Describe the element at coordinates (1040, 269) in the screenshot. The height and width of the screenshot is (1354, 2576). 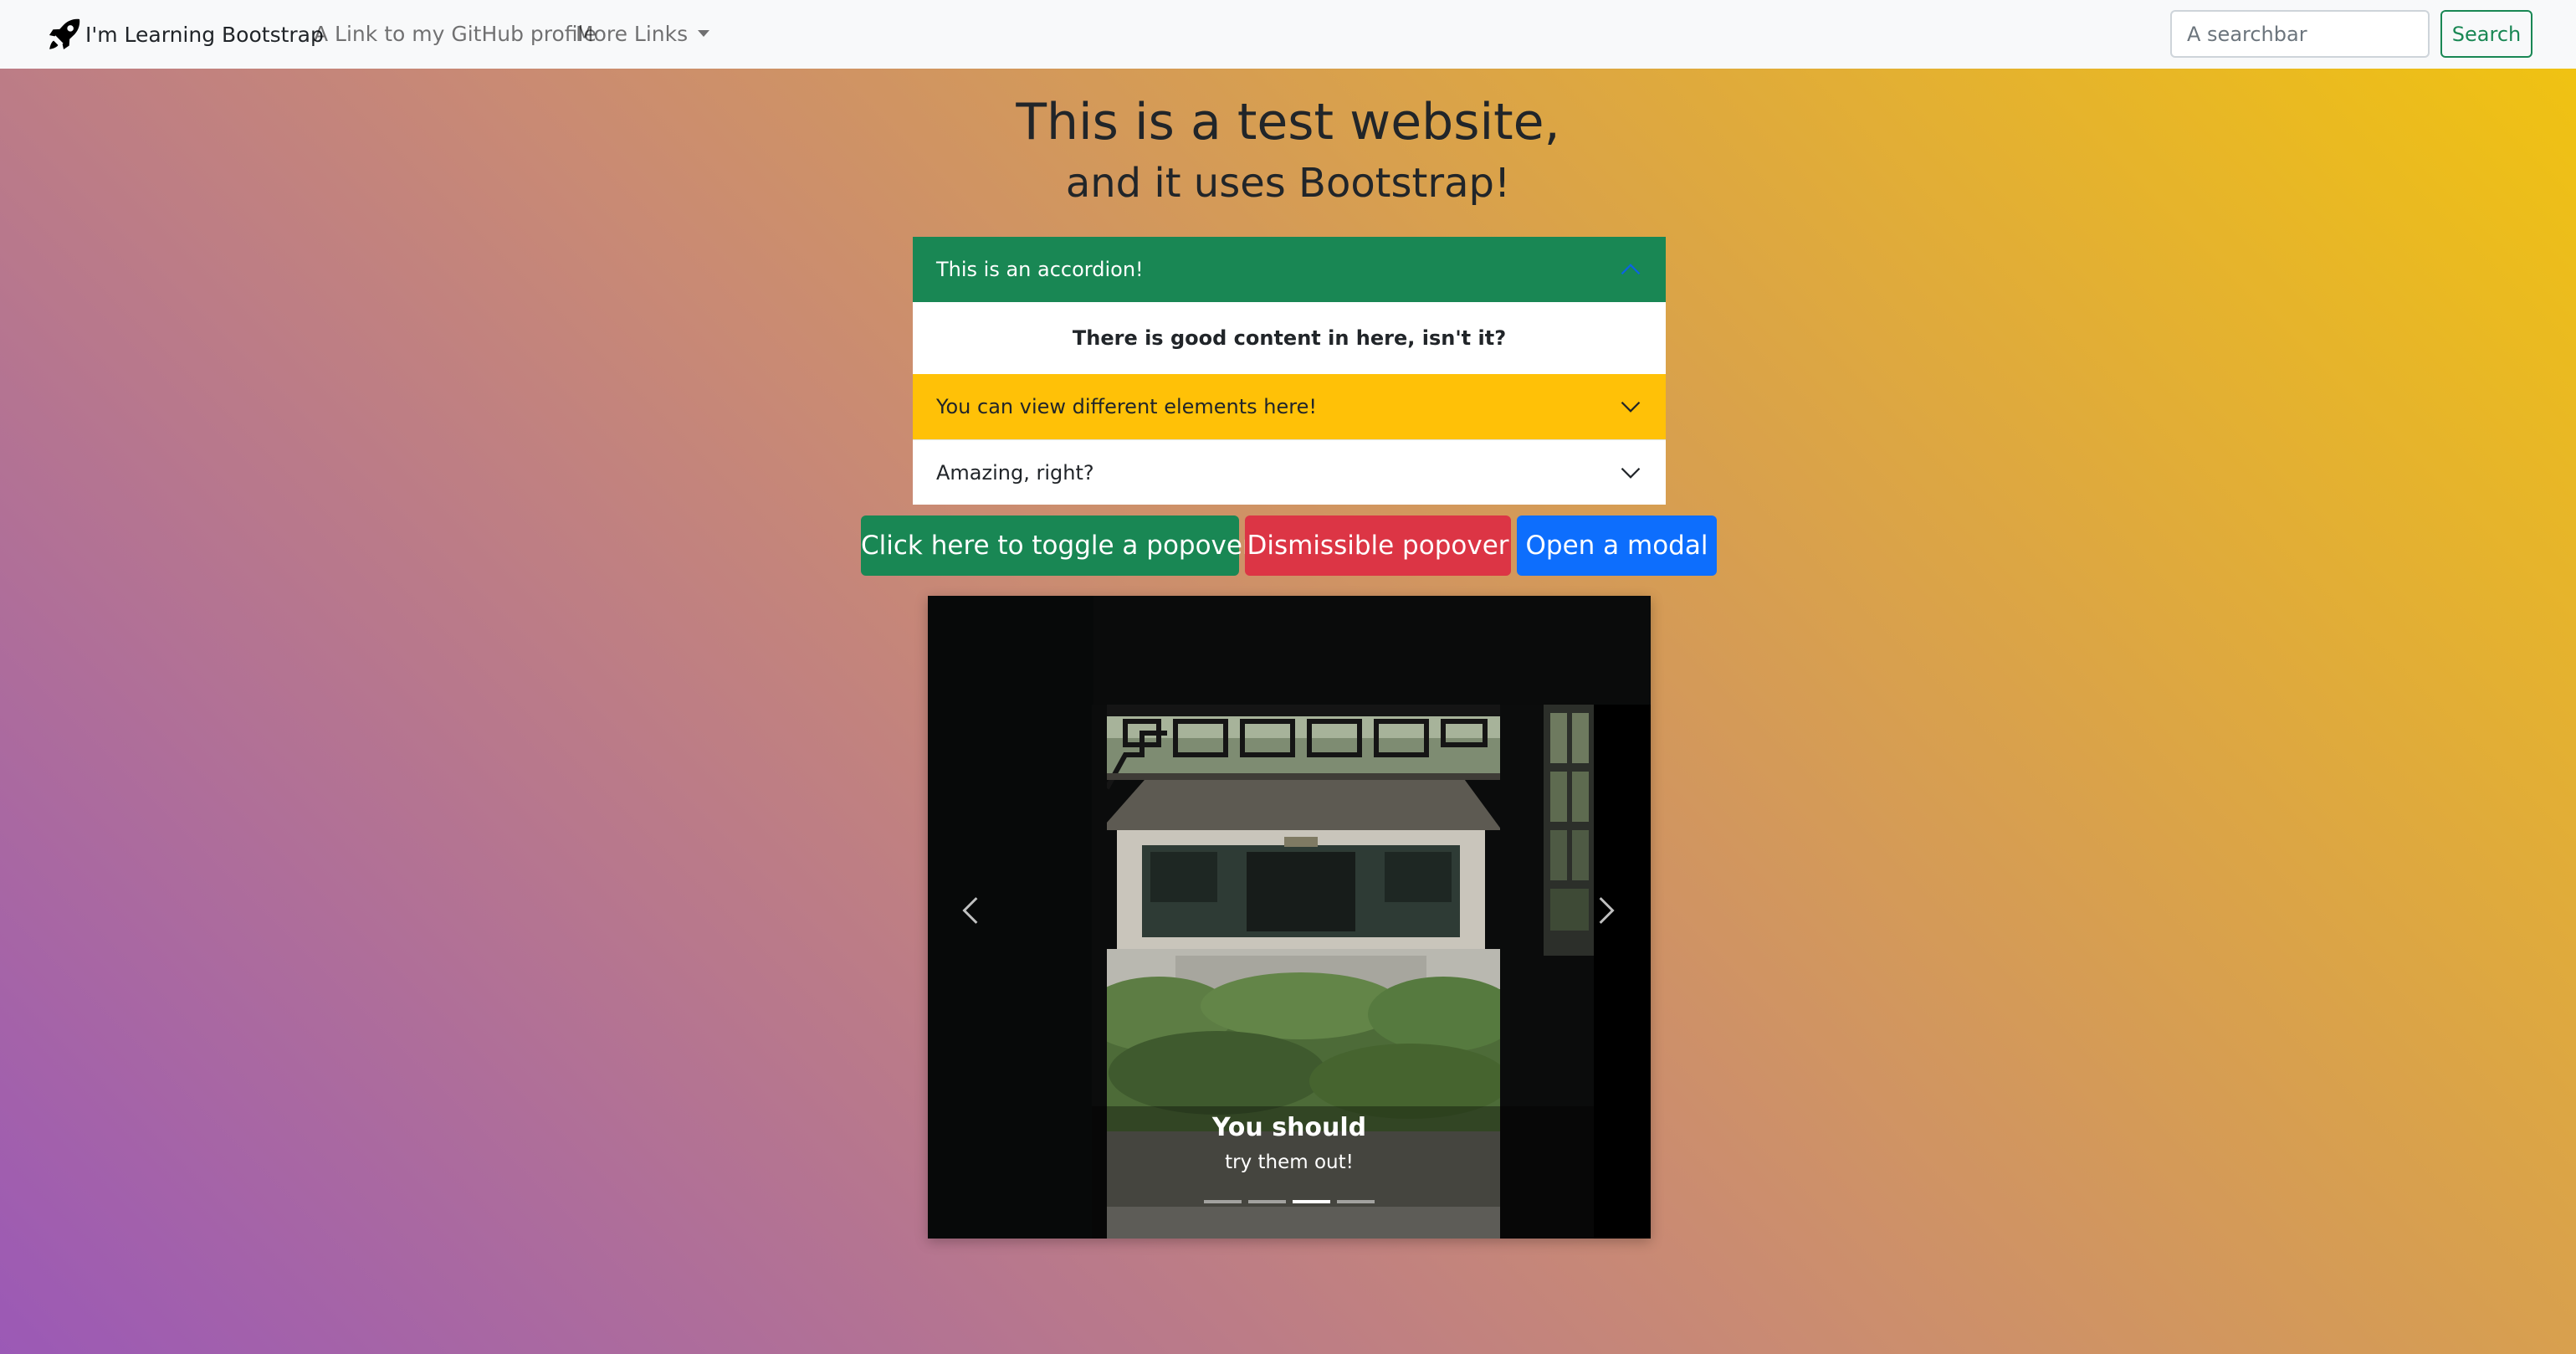
I see `accordion-item-1-label: This is an accordion!` at that location.